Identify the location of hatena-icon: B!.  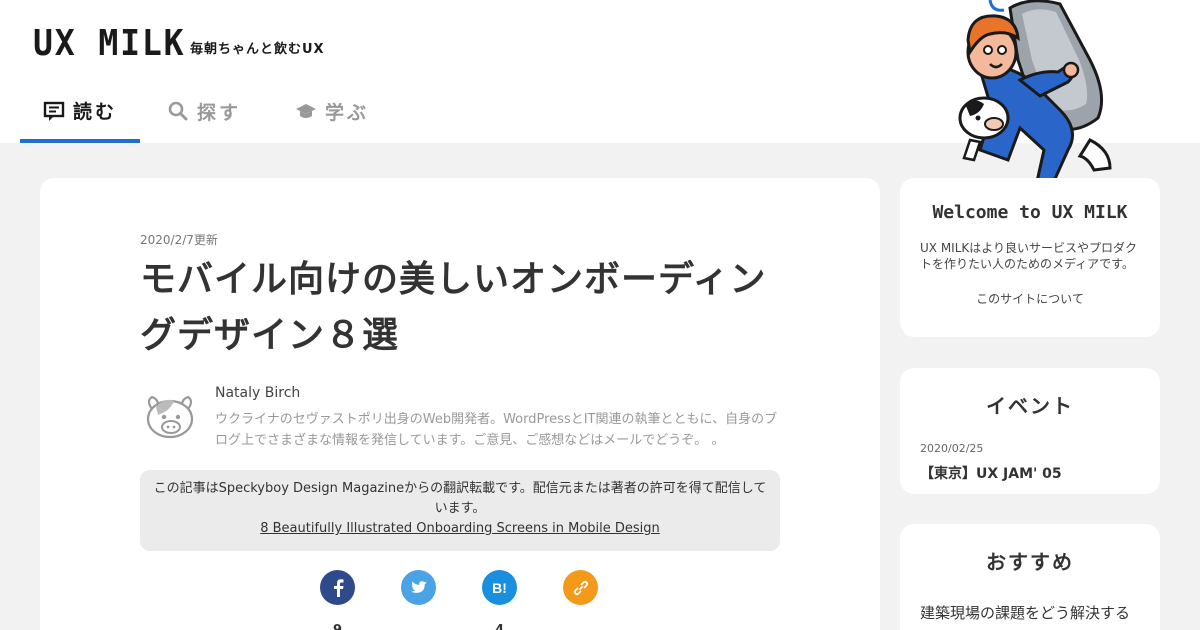
(499, 587).